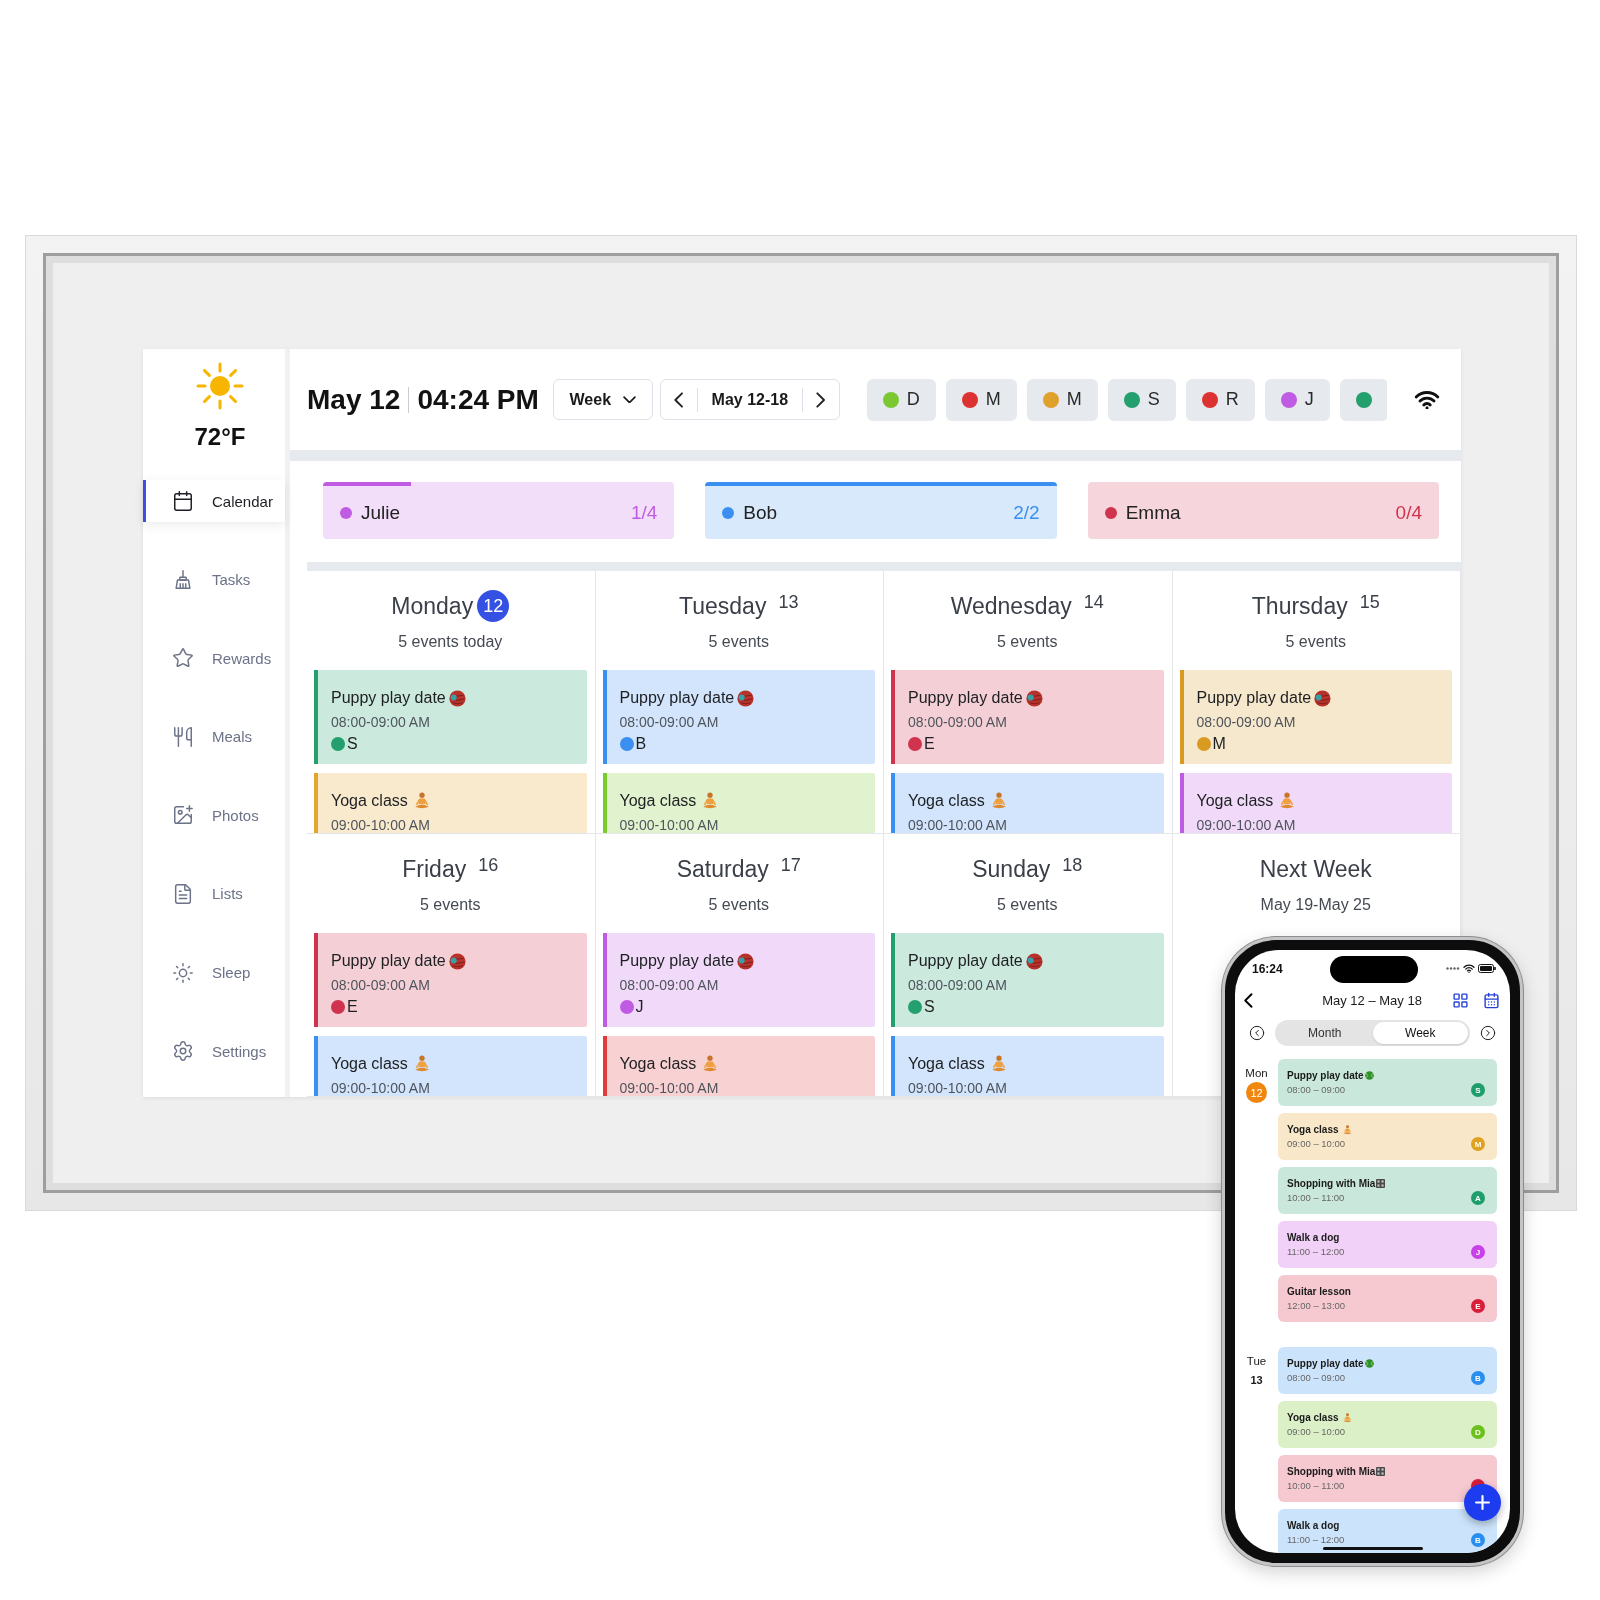 The height and width of the screenshot is (1600, 1600). Describe the element at coordinates (1420, 1033) in the screenshot. I see `segment-tab: Week` at that location.